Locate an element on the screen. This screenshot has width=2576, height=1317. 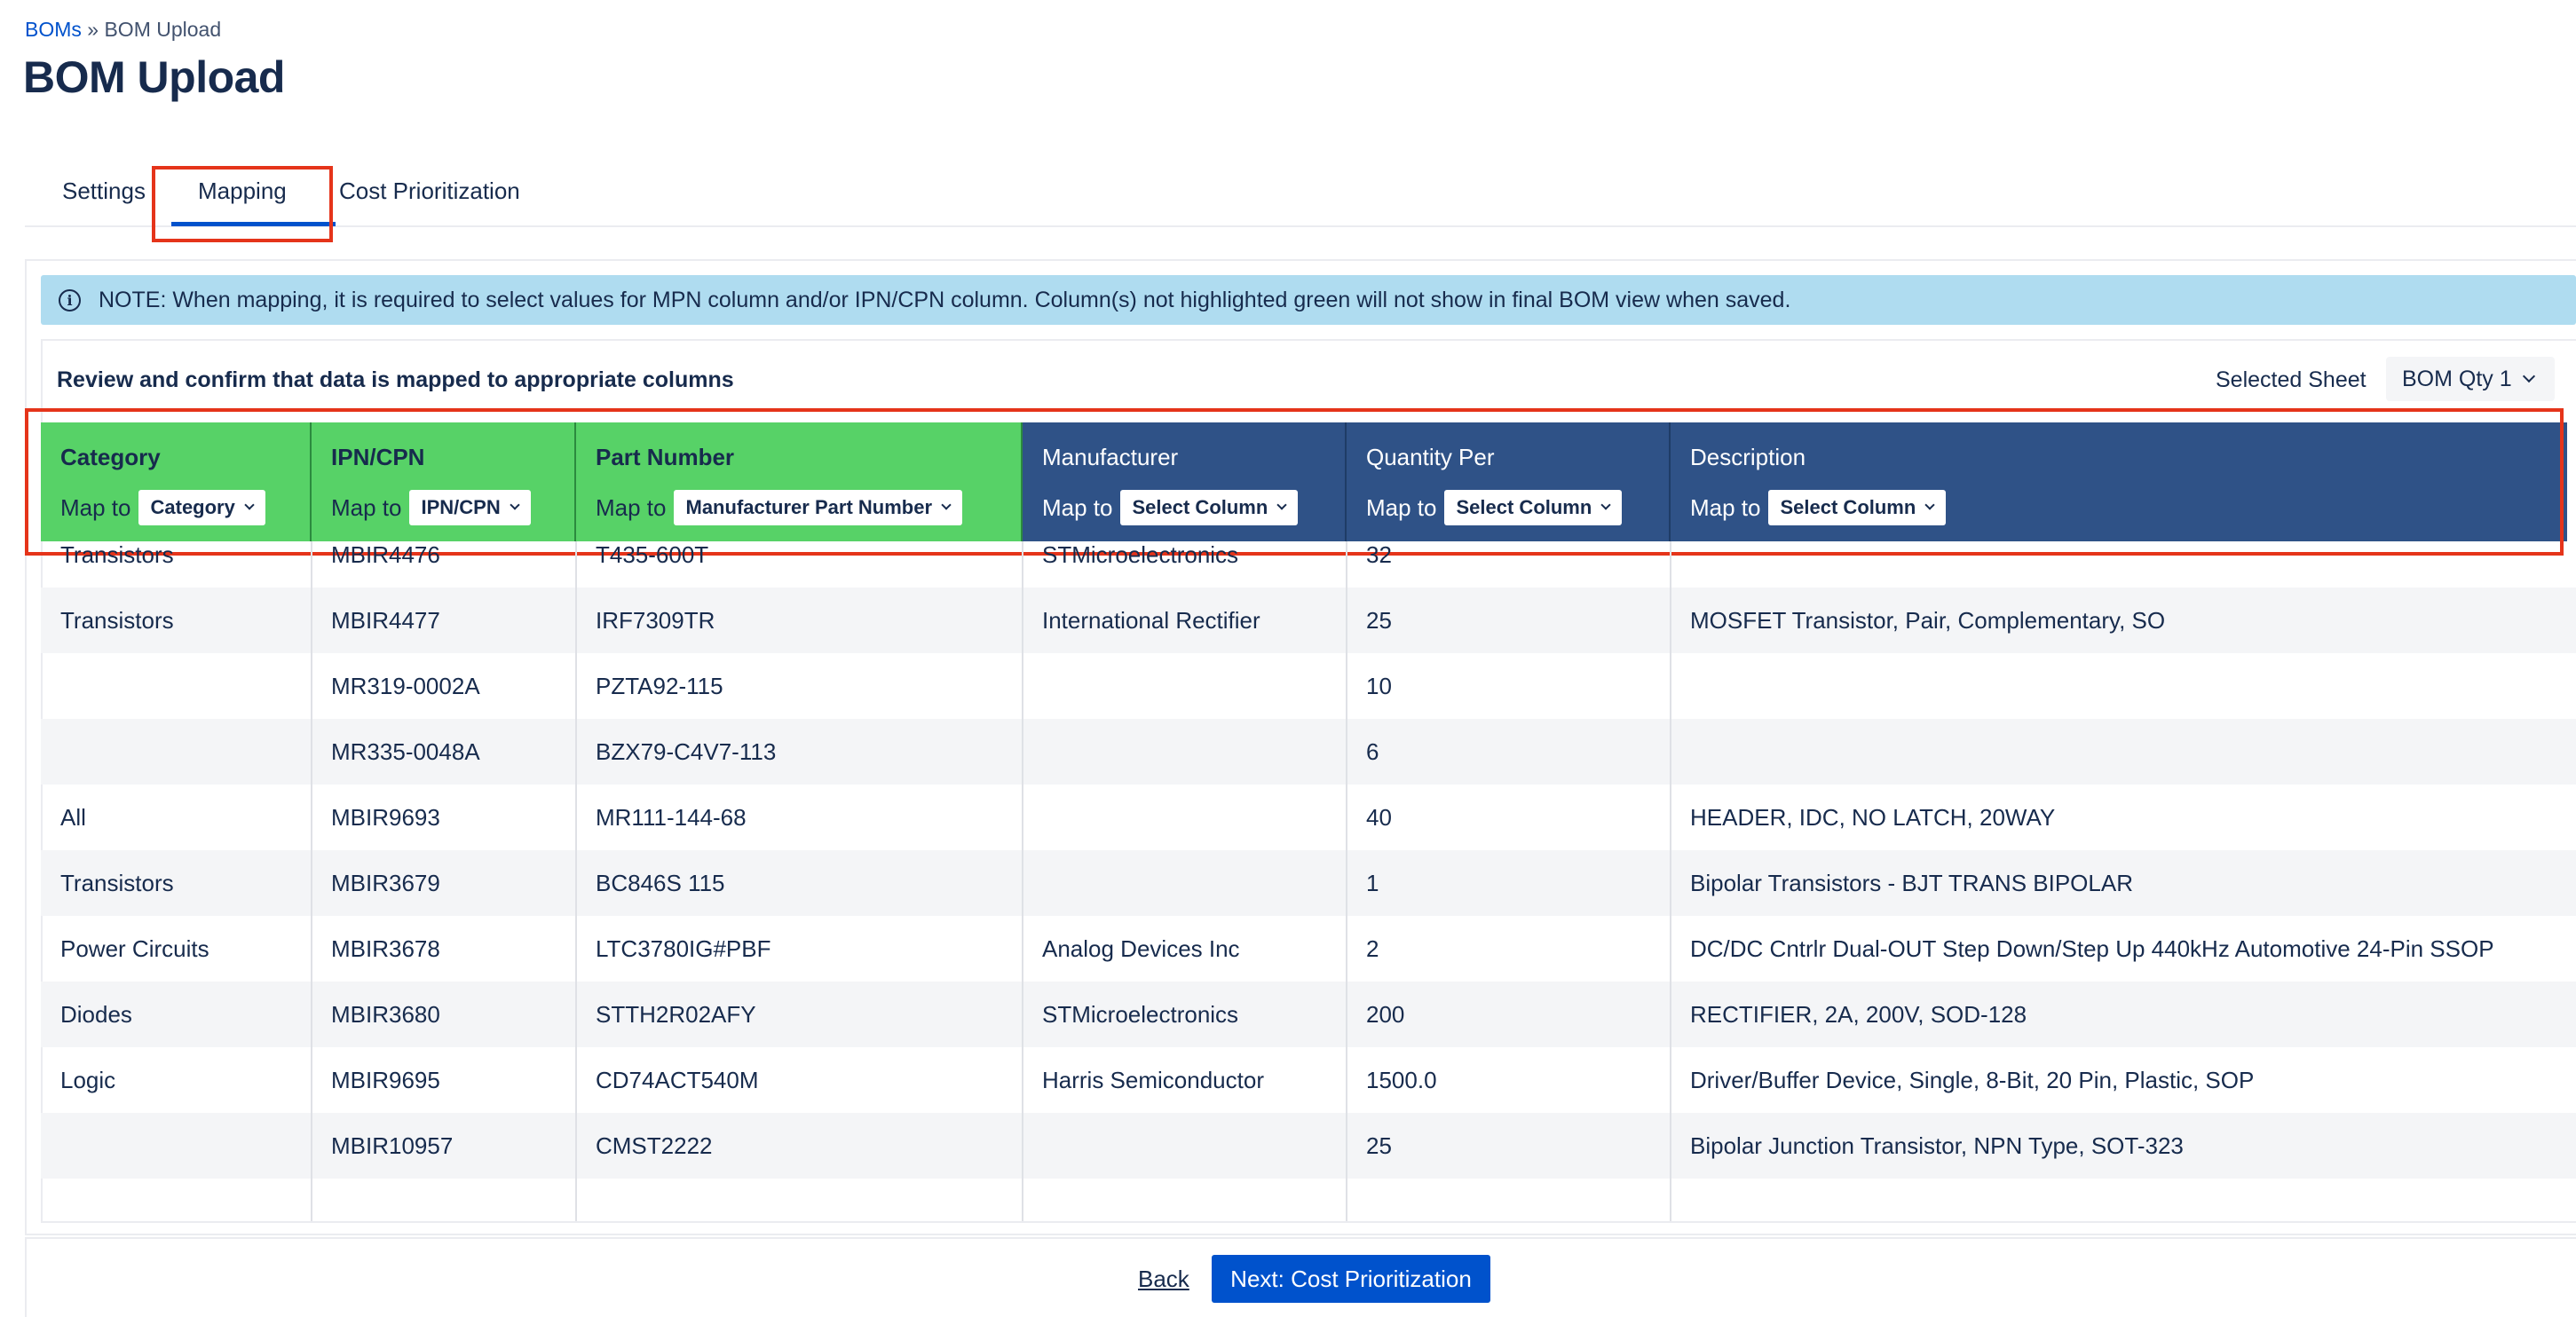
breadcrumb-boms-link: BOMs is located at coordinates (53, 30).